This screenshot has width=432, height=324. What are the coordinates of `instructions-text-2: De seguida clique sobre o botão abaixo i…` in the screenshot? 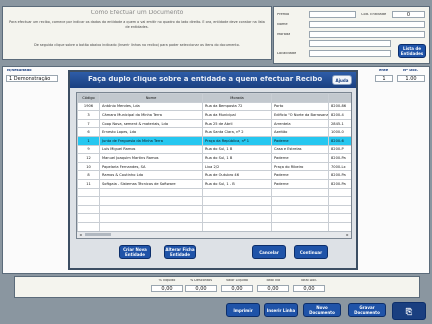 It's located at (137, 45).